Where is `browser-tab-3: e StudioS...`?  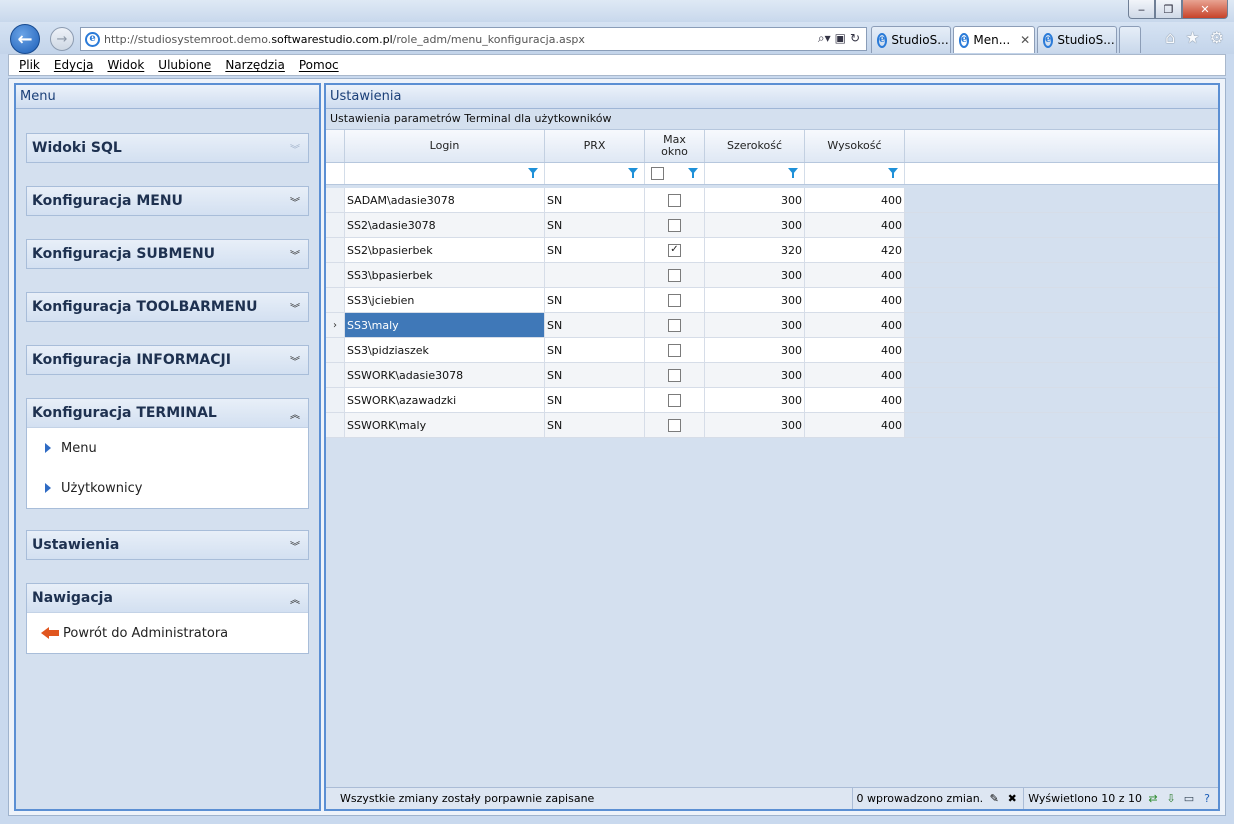
browser-tab-3: e StudioS... is located at coordinates (1077, 39).